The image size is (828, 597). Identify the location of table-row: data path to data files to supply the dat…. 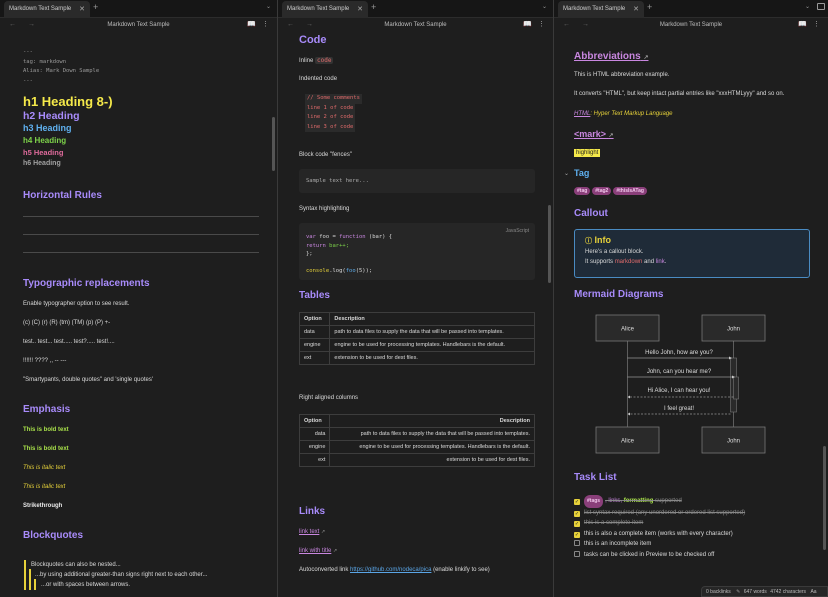
(416, 434).